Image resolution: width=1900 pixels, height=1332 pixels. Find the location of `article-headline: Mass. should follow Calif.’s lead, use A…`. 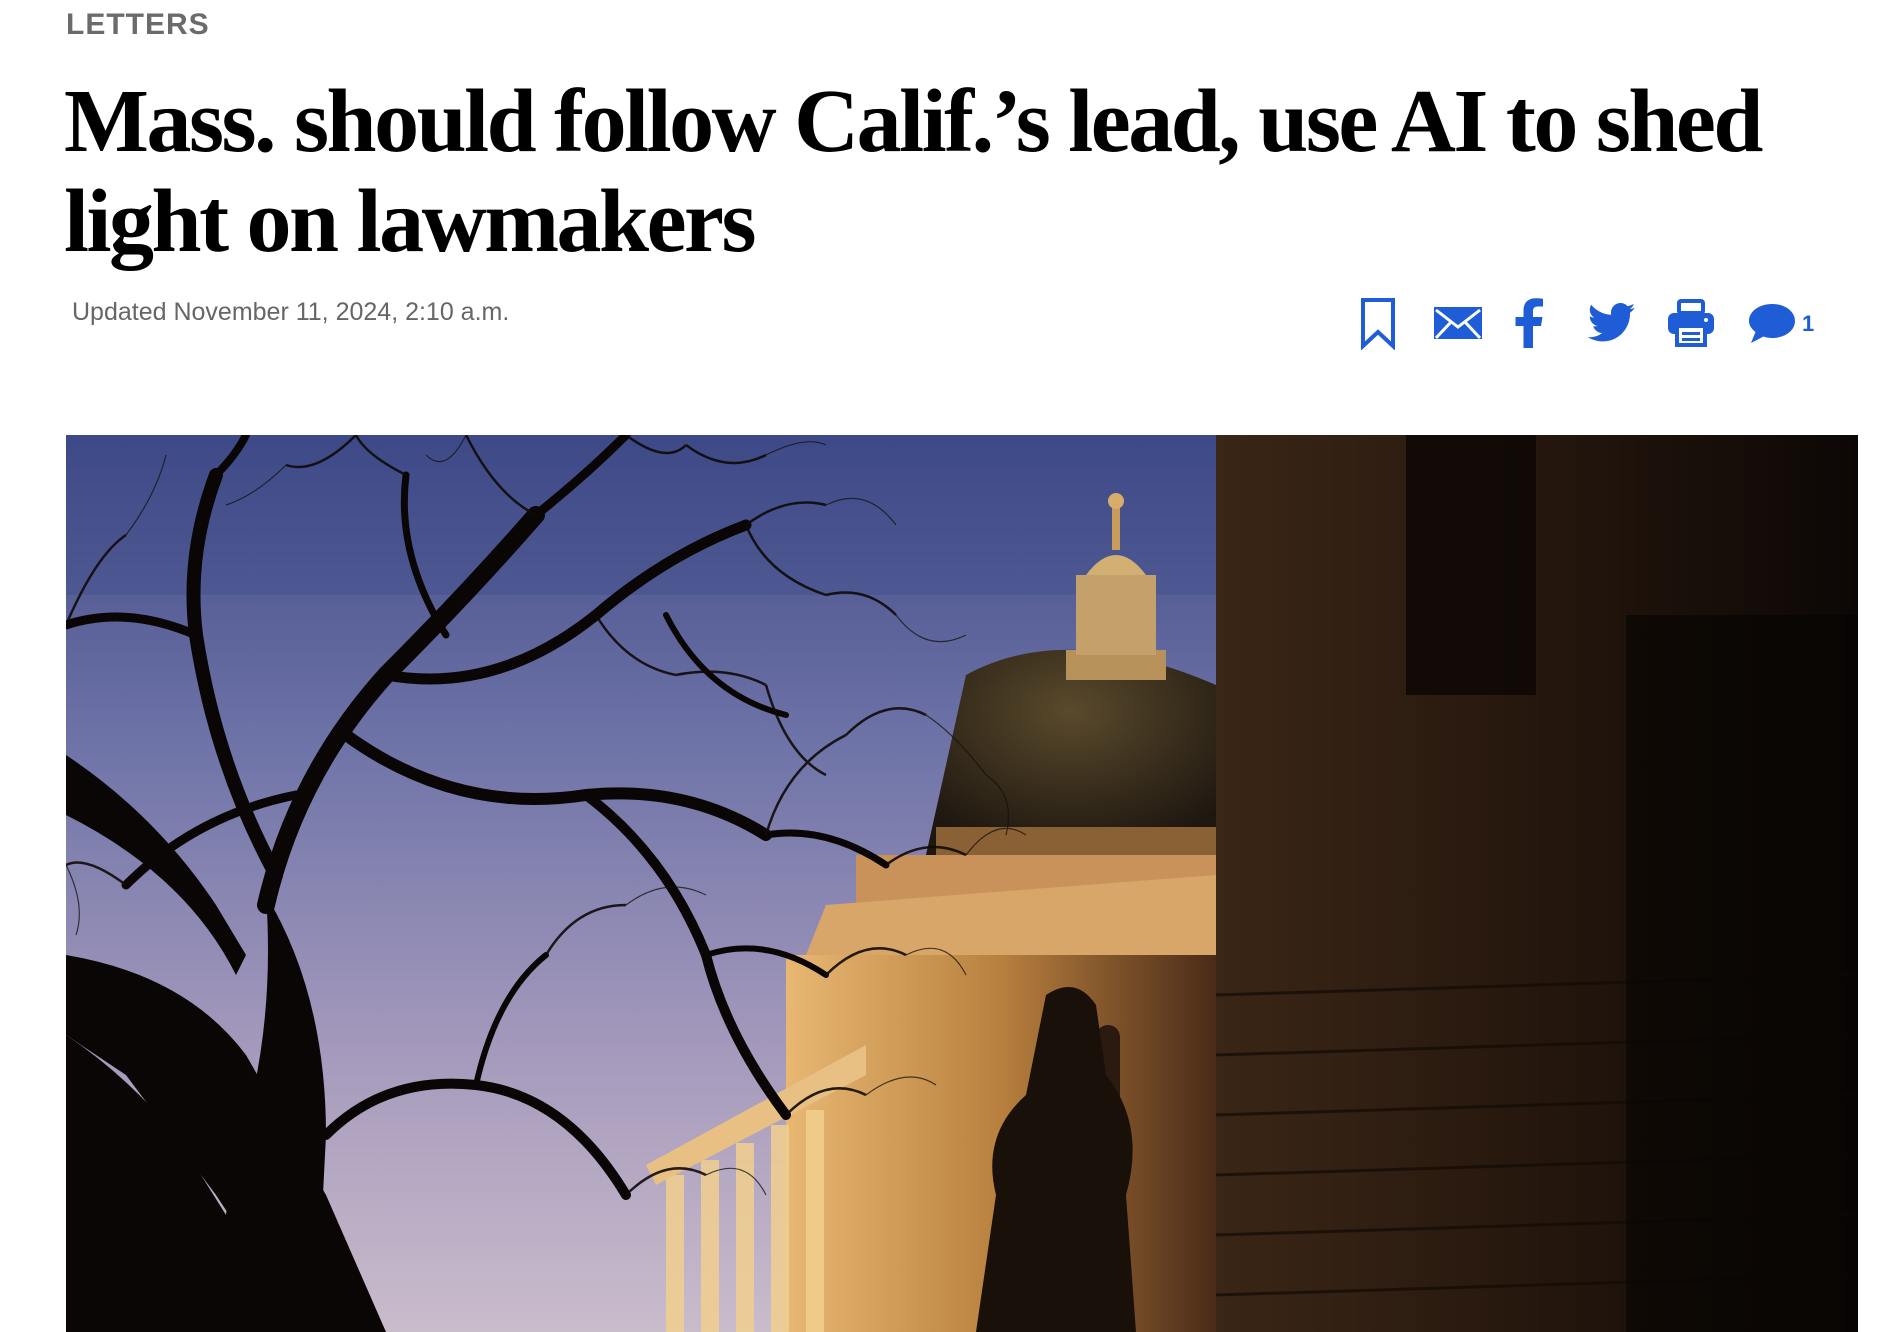

article-headline: Mass. should follow Calif.’s lead, use A… is located at coordinates (913, 171).